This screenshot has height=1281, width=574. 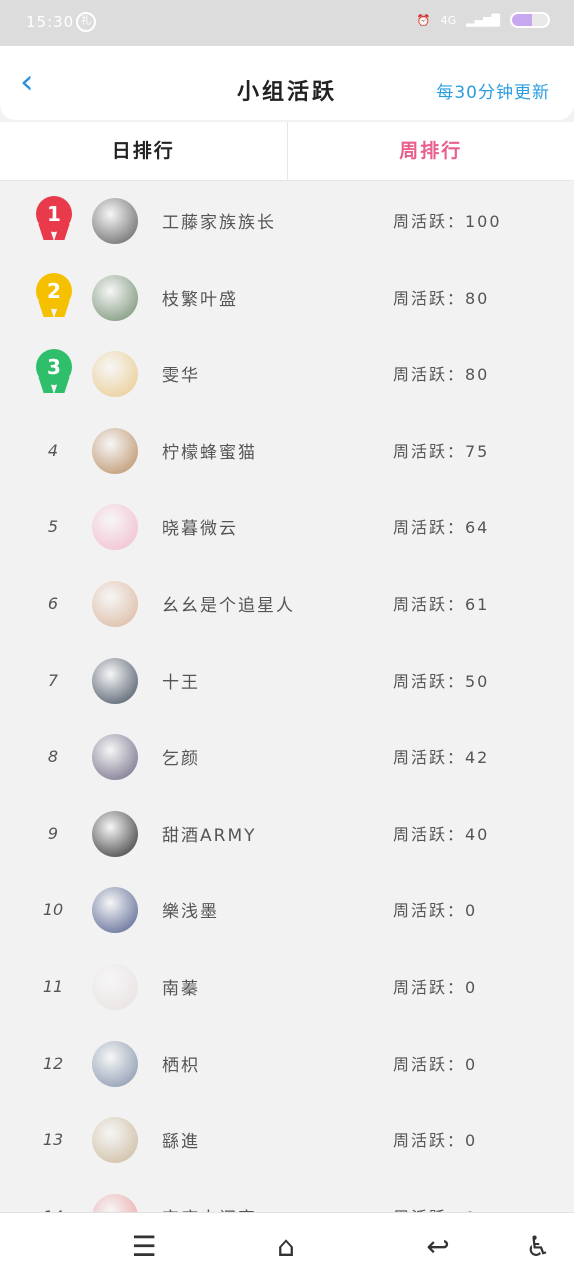 I want to click on member-name: 甜酒ARMY, so click(x=209, y=833).